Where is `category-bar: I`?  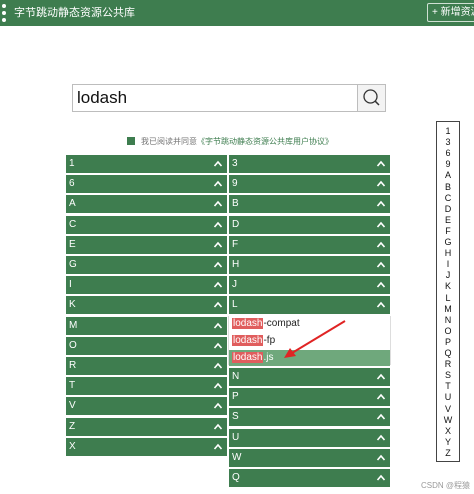 category-bar: I is located at coordinates (146, 285).